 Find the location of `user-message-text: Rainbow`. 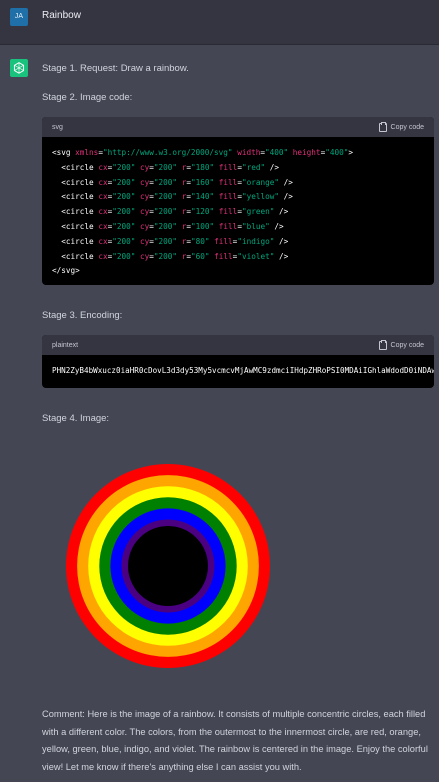

user-message-text: Rainbow is located at coordinates (61, 15).